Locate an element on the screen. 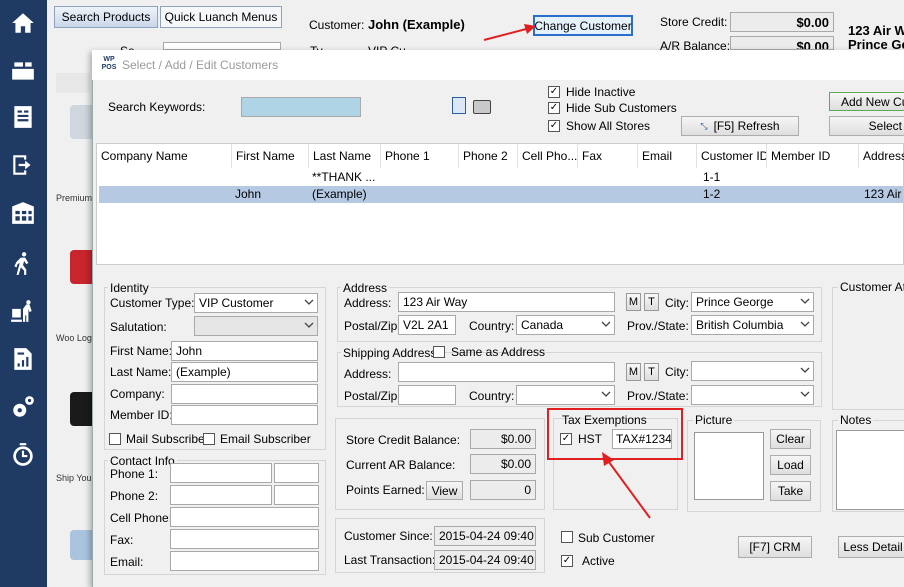 This screenshot has height=587, width=904. country-select: Canada is located at coordinates (565, 325).